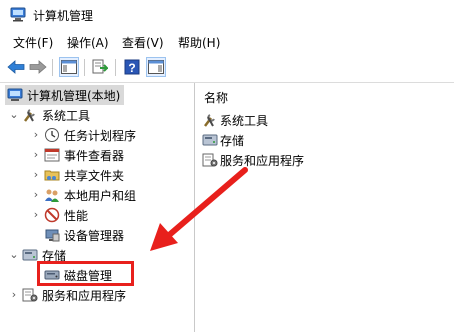 The width and height of the screenshot is (454, 332). I want to click on tree-item-computer-management-local: 计算机管理(本地), so click(65, 95).